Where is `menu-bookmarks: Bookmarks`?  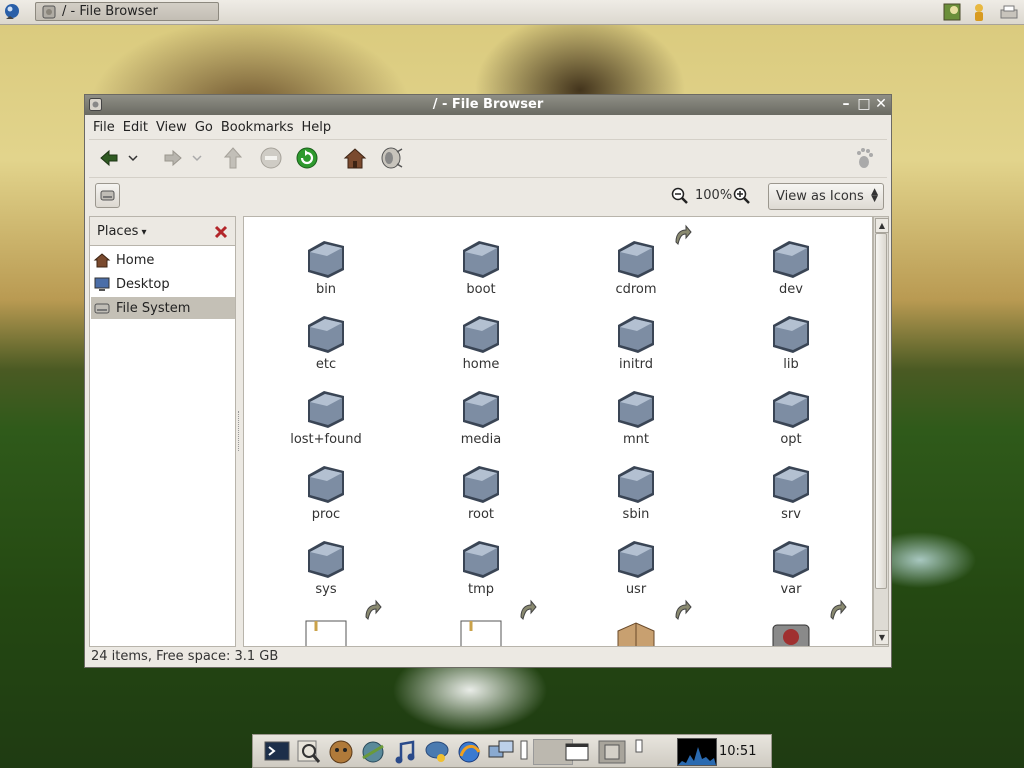
menu-bookmarks: Bookmarks is located at coordinates (257, 127).